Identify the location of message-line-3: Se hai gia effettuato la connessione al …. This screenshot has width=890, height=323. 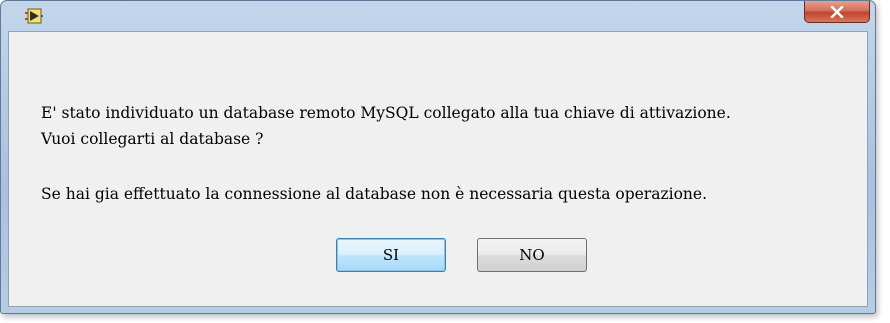
(374, 194).